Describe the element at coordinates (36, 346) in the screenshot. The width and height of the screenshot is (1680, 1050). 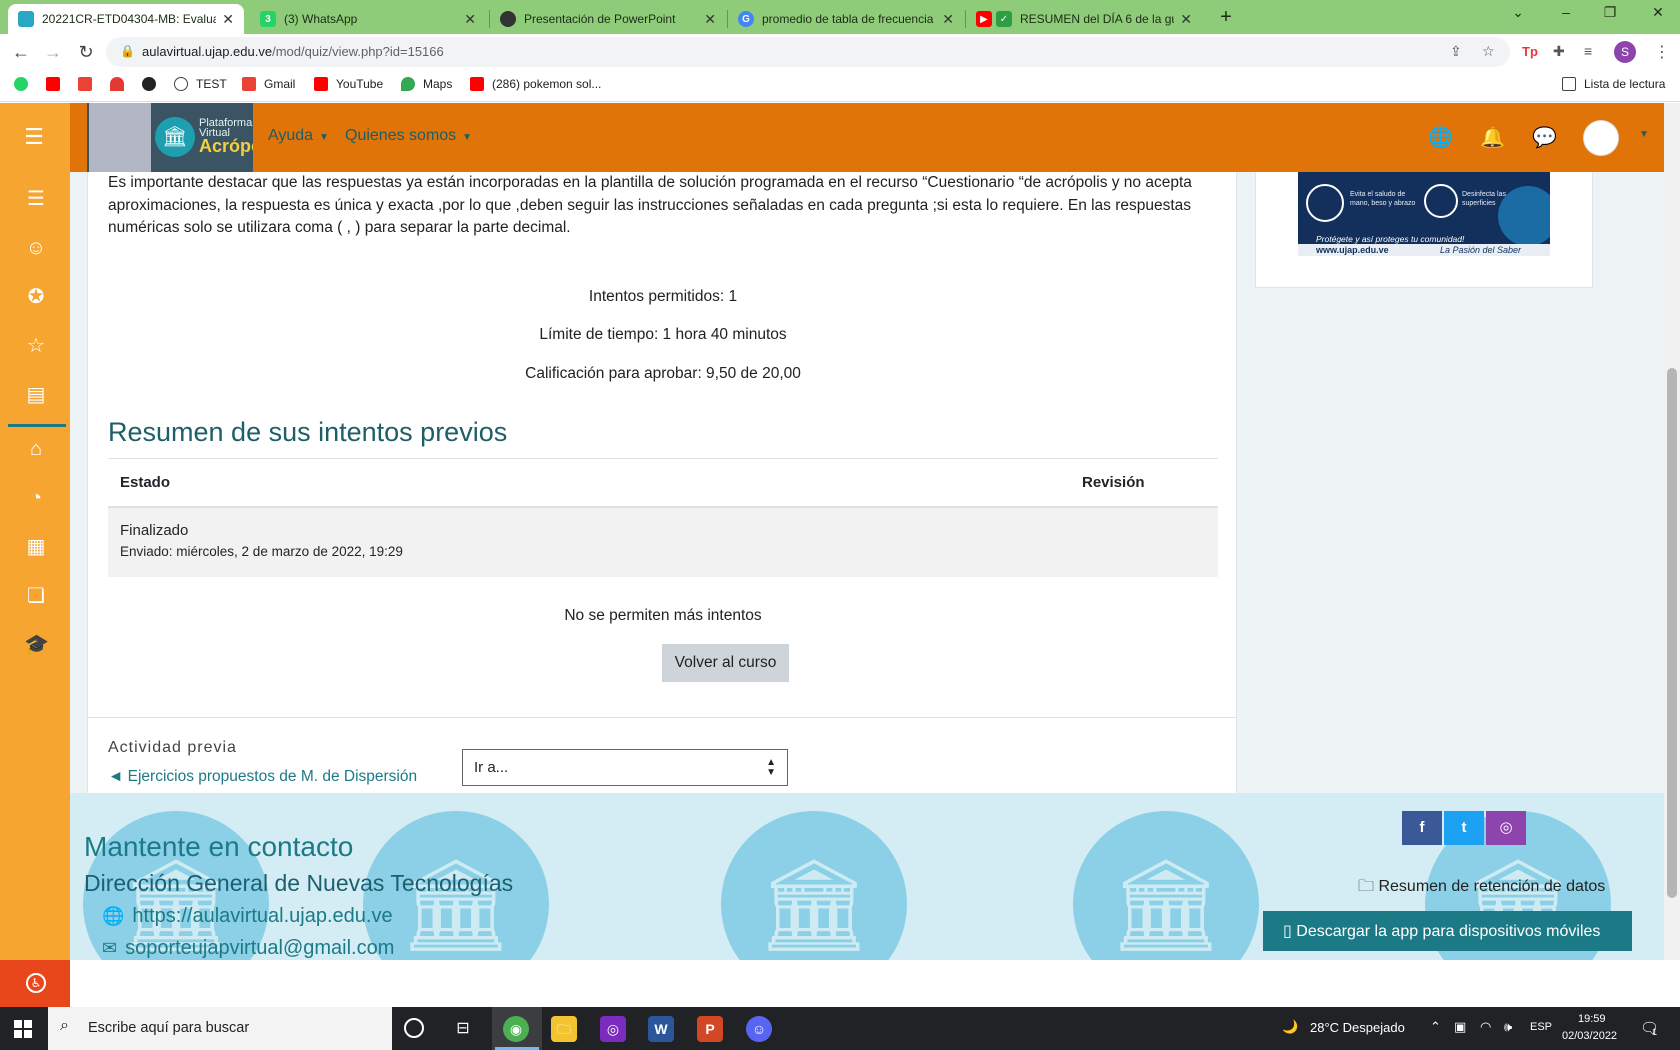
I see `star-icon: ☆` at that location.